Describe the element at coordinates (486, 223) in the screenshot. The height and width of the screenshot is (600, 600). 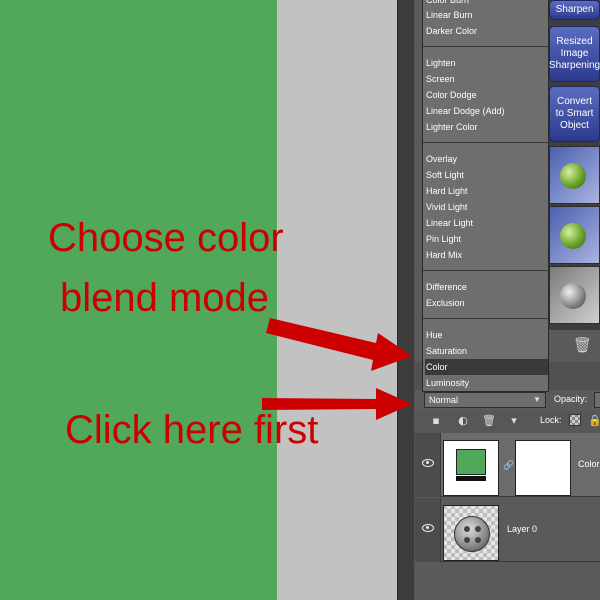
I see `menu-item-linear-light: Linear Light` at that location.